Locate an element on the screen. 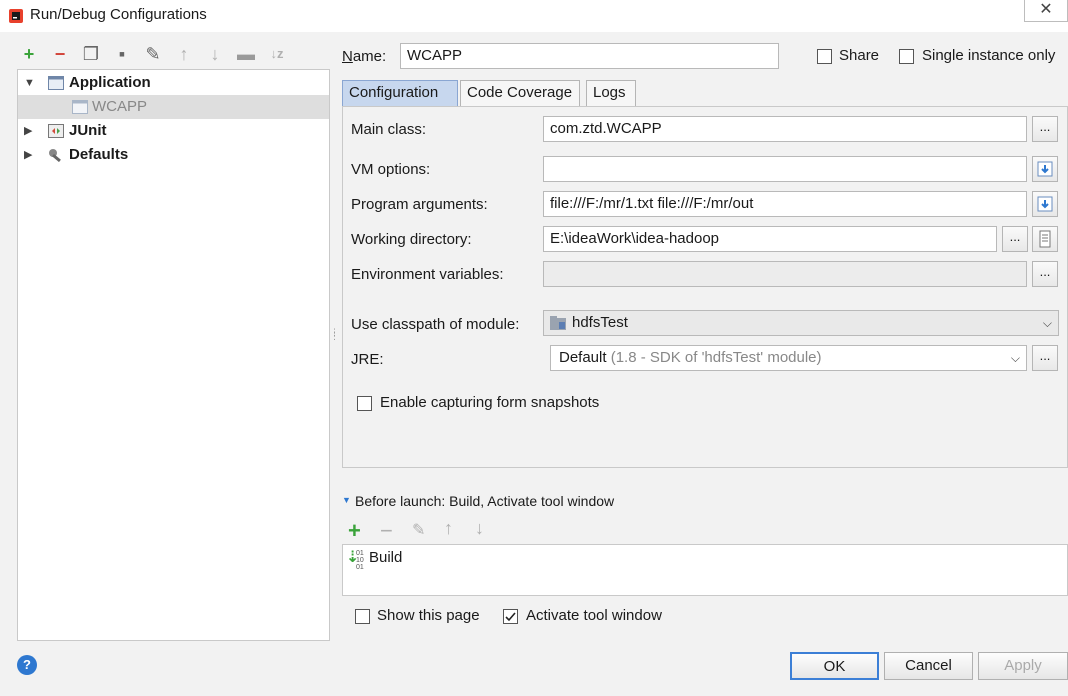  tree-label-junit: JUnit is located at coordinates (88, 130).